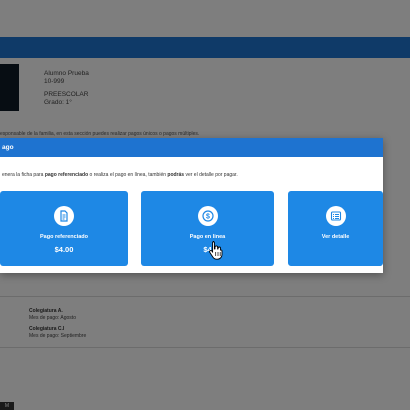  Describe the element at coordinates (335, 237) in the screenshot. I see `option-label: Ver detalle` at that location.